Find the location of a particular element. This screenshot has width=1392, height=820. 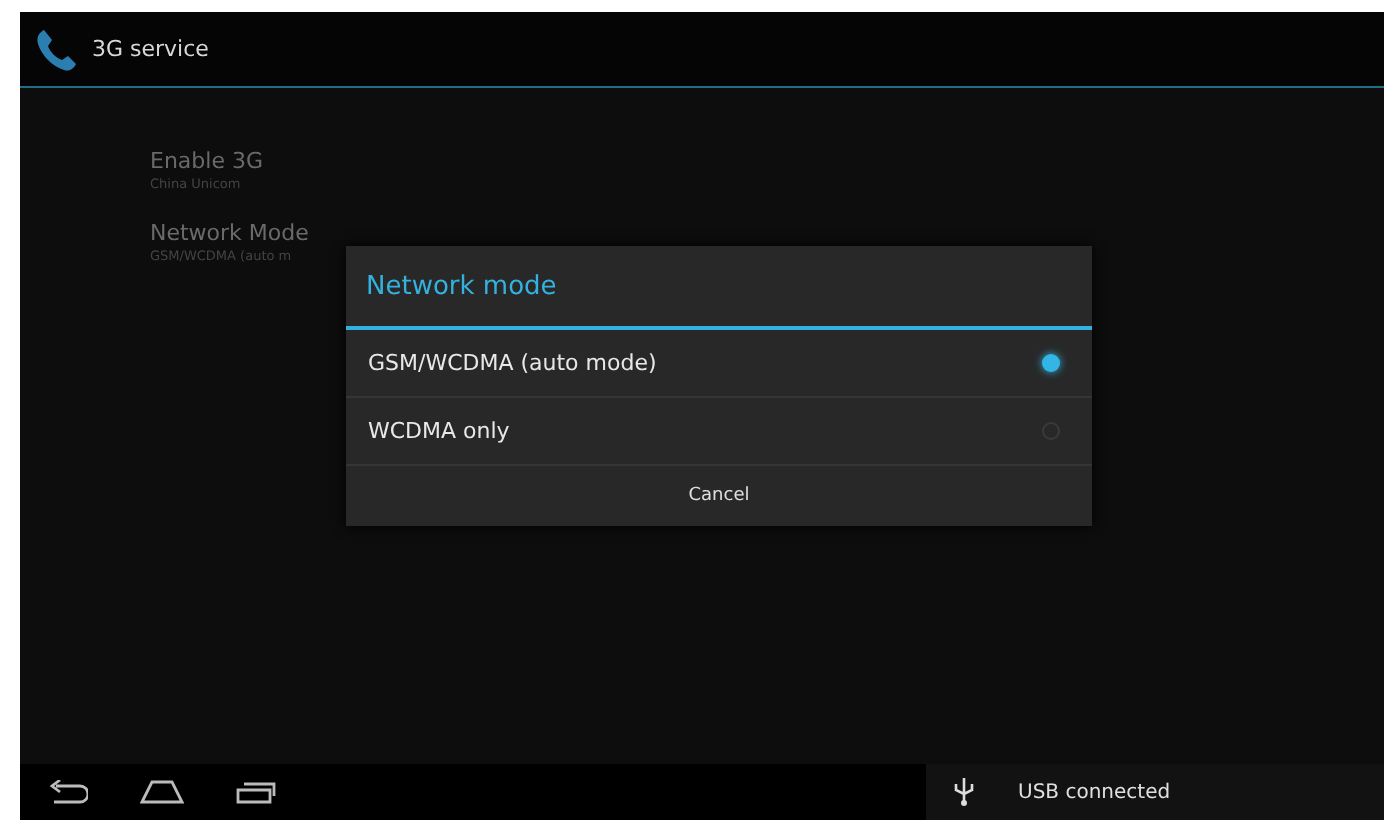

cancel-button: Cancel is located at coordinates (719, 496).